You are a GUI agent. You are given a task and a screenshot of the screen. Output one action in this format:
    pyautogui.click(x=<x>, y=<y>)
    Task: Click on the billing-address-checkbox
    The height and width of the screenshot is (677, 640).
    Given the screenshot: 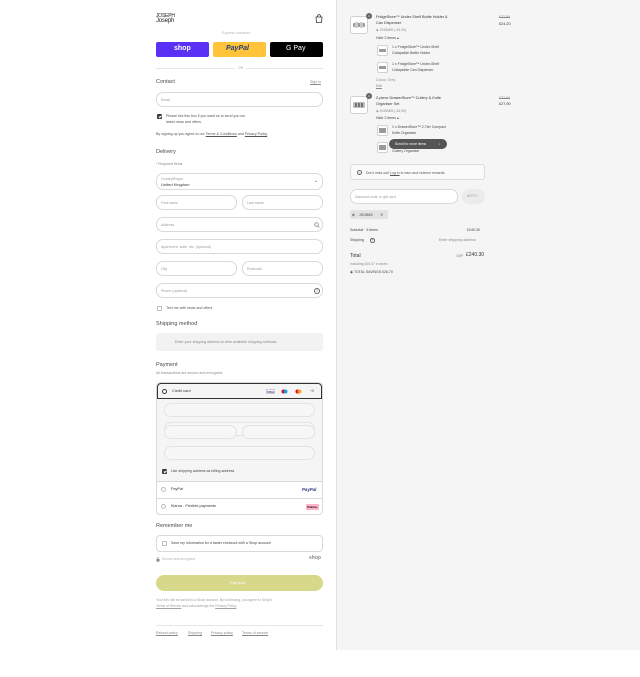 What is the action you would take?
    pyautogui.click(x=164, y=471)
    